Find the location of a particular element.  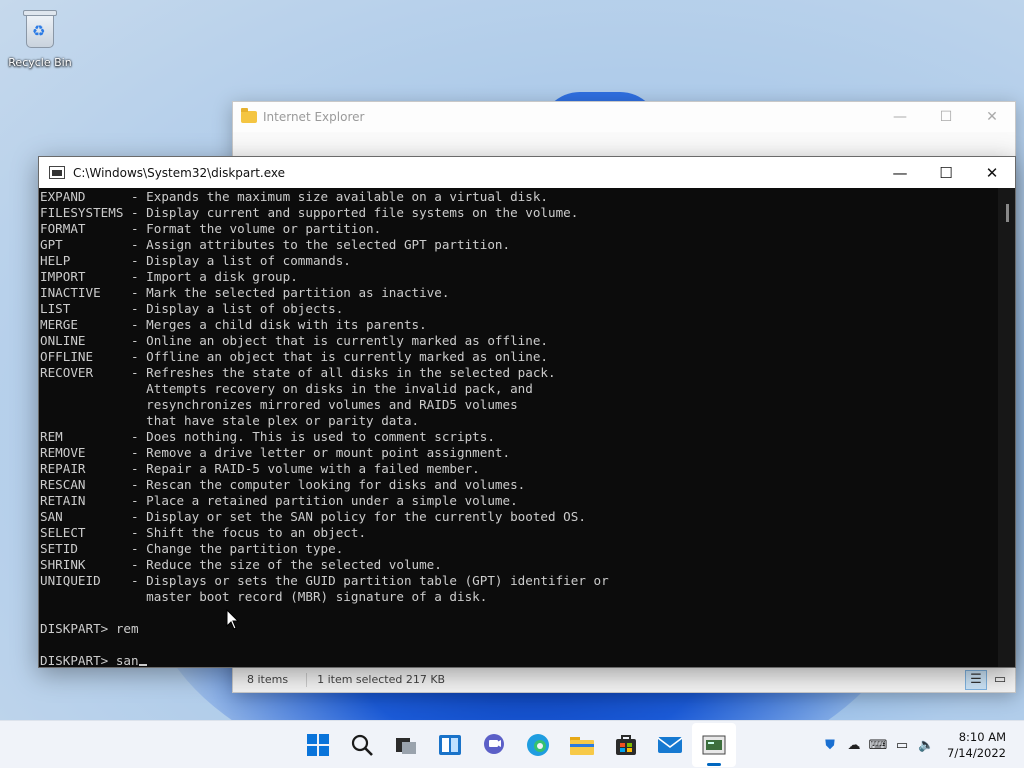

clock: 8:10 AM 7/14/2022 is located at coordinates (976, 745).